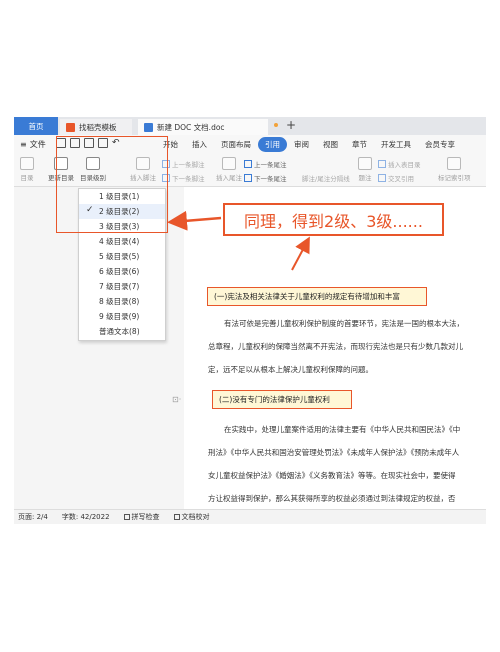  Describe the element at coordinates (194, 220) in the screenshot. I see `arrow-to-dropdown` at that location.